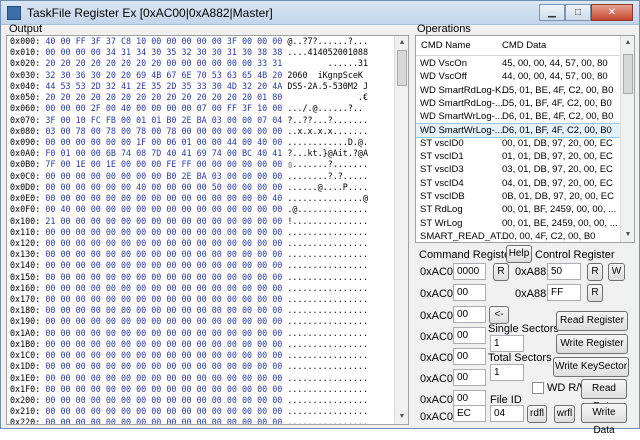  What do you see at coordinates (469, 314) in the screenshot?
I see `reg-field-0xac02: 00` at bounding box center [469, 314].